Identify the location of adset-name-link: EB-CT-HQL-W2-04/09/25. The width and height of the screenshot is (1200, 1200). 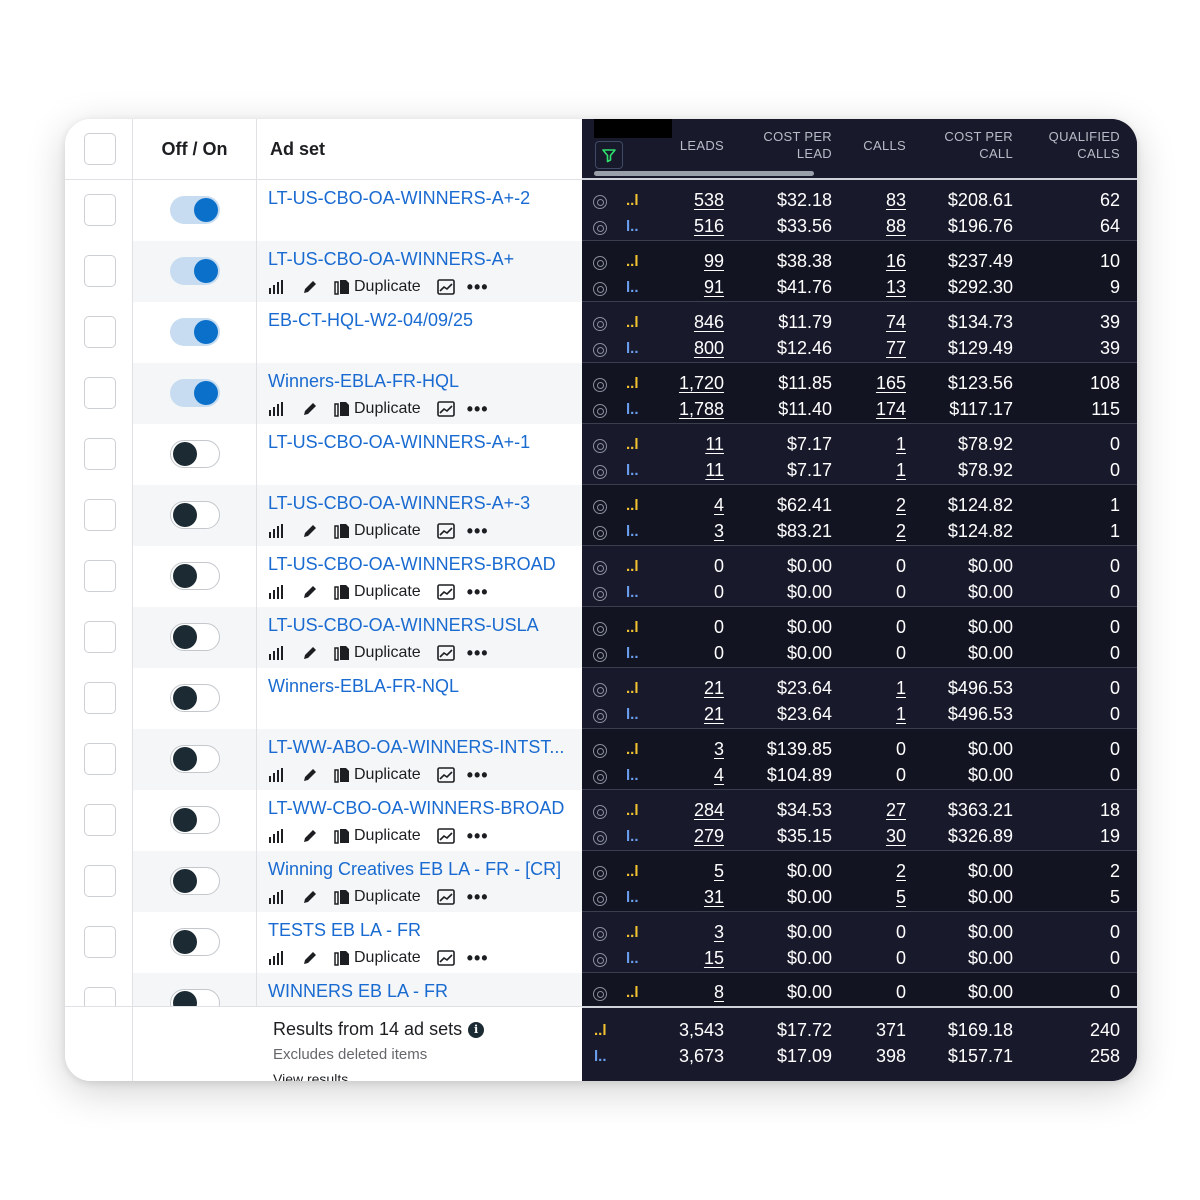
(423, 320).